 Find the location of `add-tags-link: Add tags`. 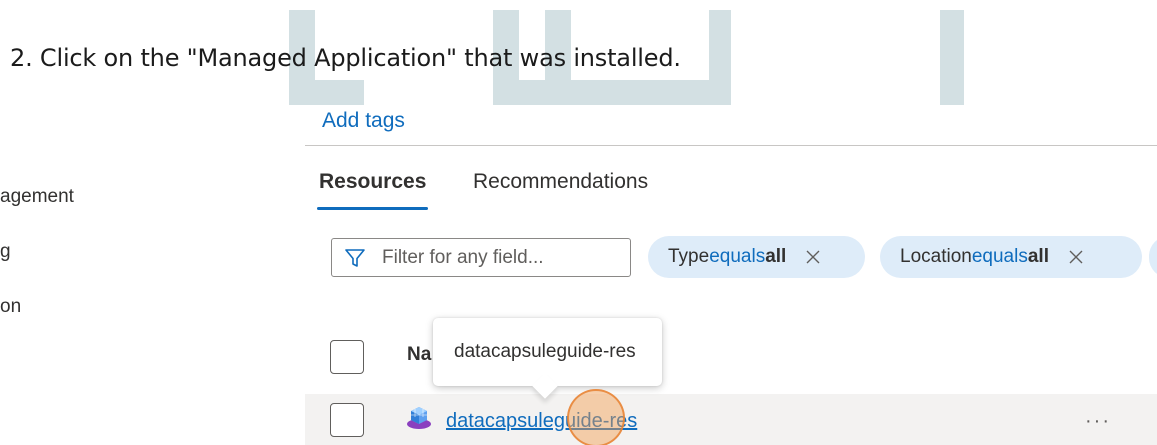

add-tags-link: Add tags is located at coordinates (363, 121).